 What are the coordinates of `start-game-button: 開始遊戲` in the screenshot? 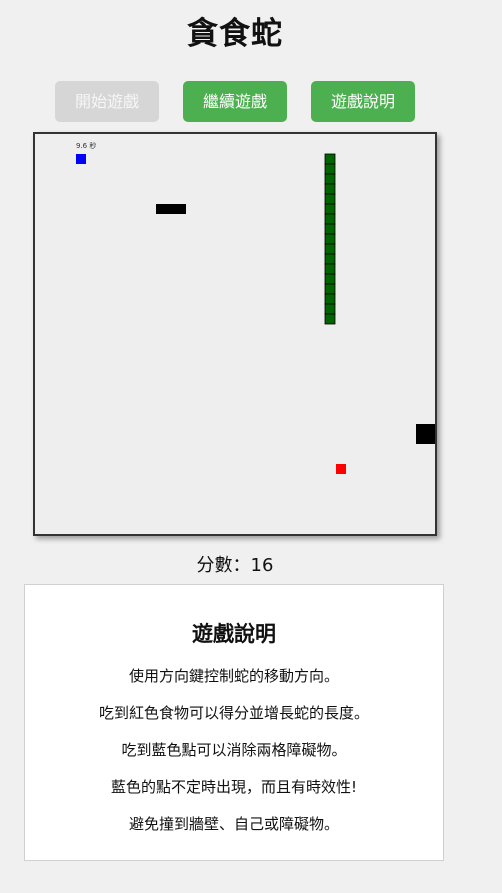 It's located at (107, 101).